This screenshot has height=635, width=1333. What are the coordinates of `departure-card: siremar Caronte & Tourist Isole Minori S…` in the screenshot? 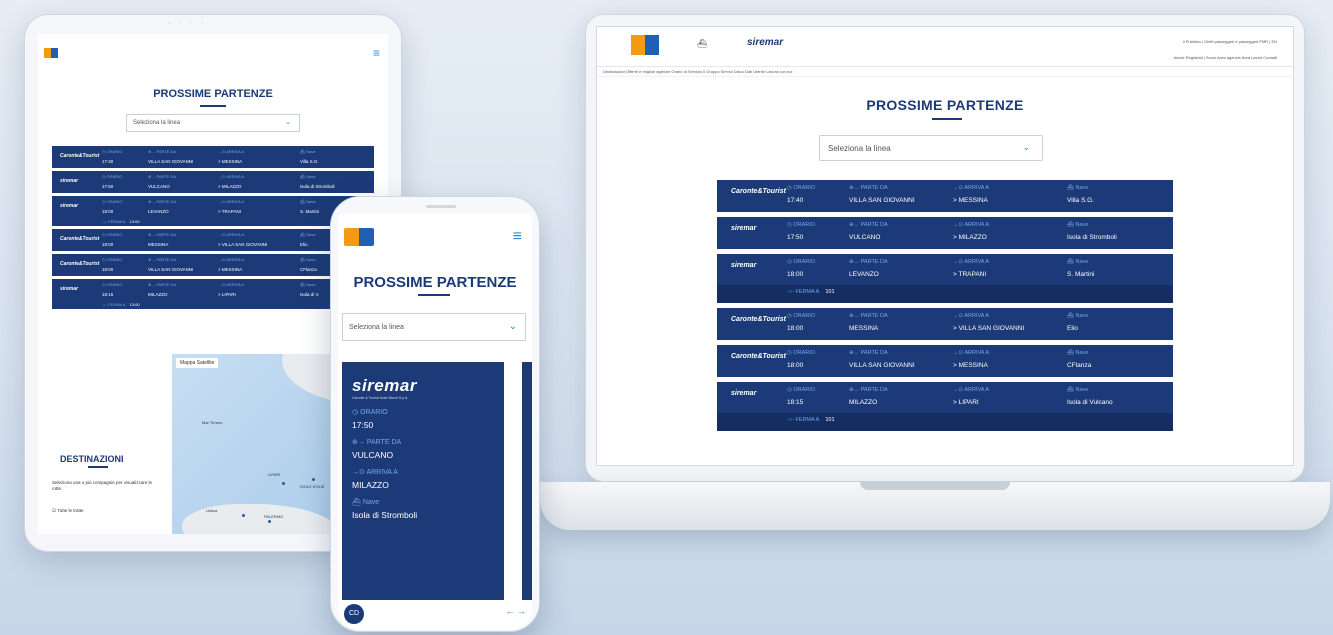 It's located at (423, 481).